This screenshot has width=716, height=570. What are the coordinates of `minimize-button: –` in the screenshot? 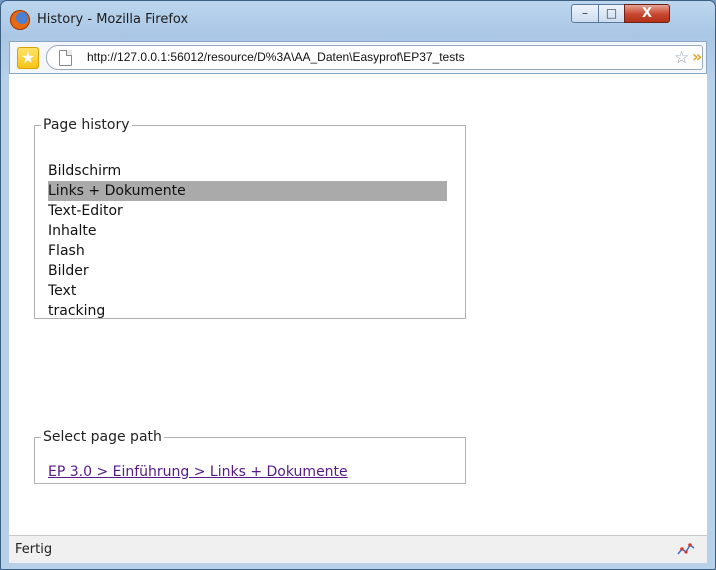 It's located at (585, 13).